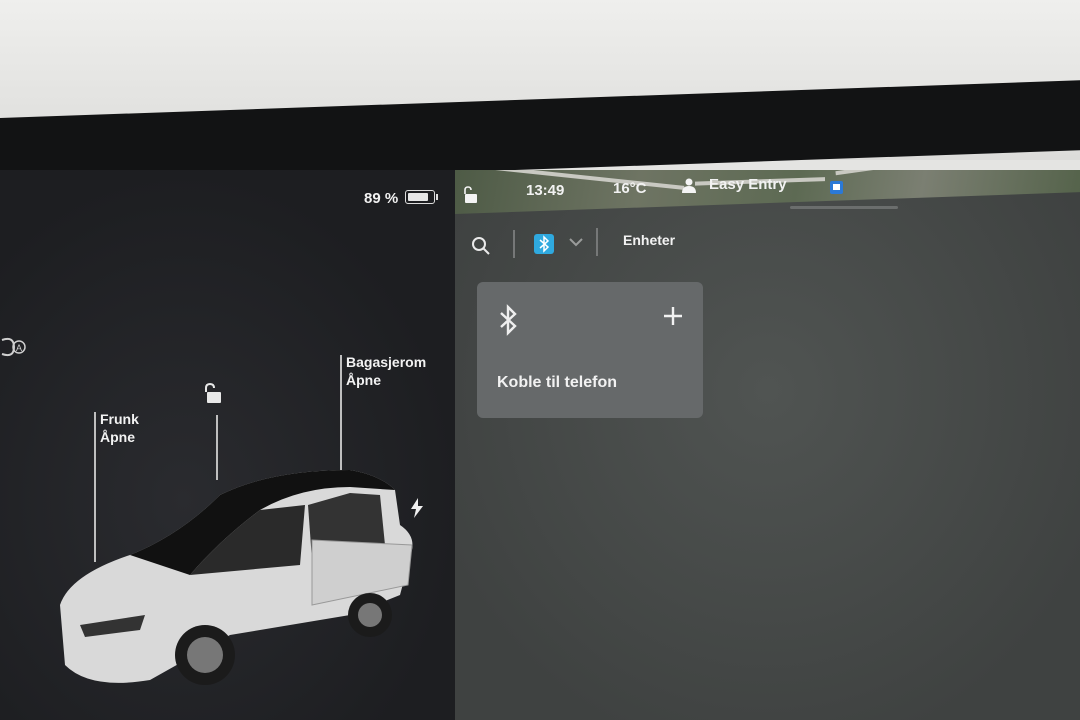  Describe the element at coordinates (836, 187) in the screenshot. I see `bus-stop-icon` at that location.